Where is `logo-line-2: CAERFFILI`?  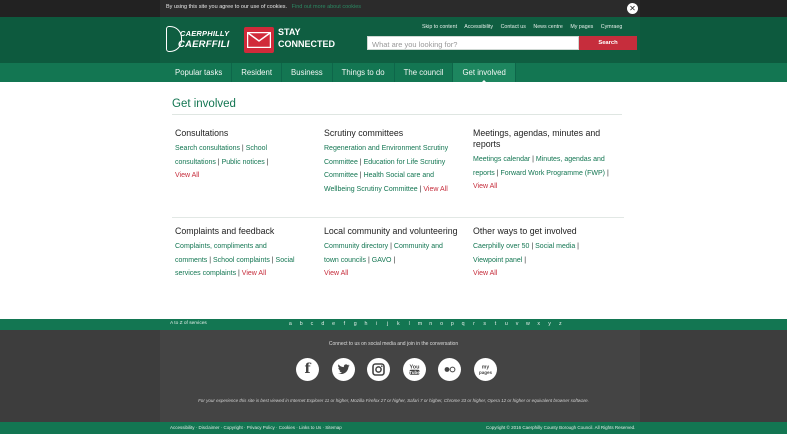
logo-line-2: CAERFFILI is located at coordinates (204, 44).